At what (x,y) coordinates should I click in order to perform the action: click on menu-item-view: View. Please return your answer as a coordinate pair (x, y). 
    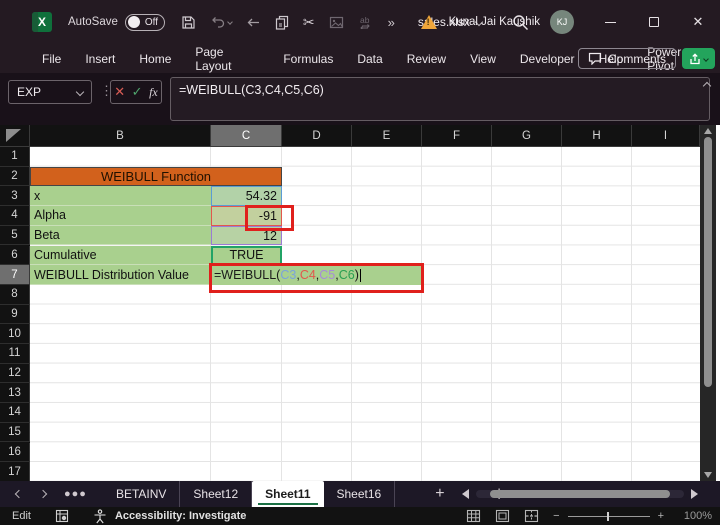
    Looking at the image, I should click on (483, 59).